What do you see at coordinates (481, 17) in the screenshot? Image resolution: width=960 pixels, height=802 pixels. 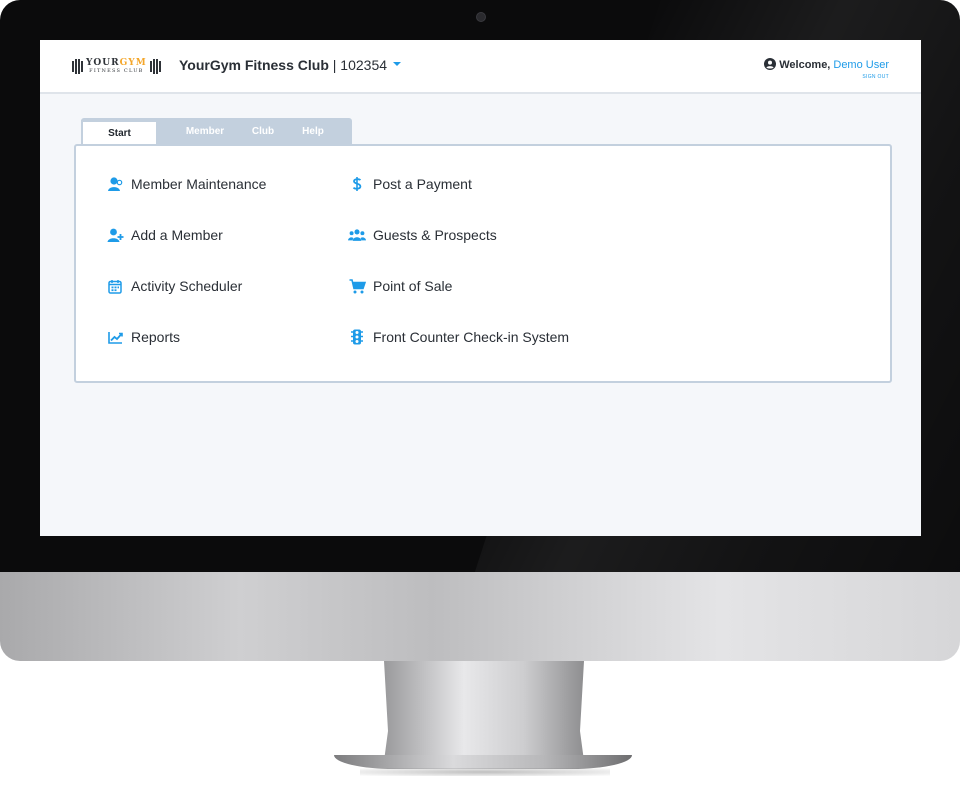 I see `camera-icon` at bounding box center [481, 17].